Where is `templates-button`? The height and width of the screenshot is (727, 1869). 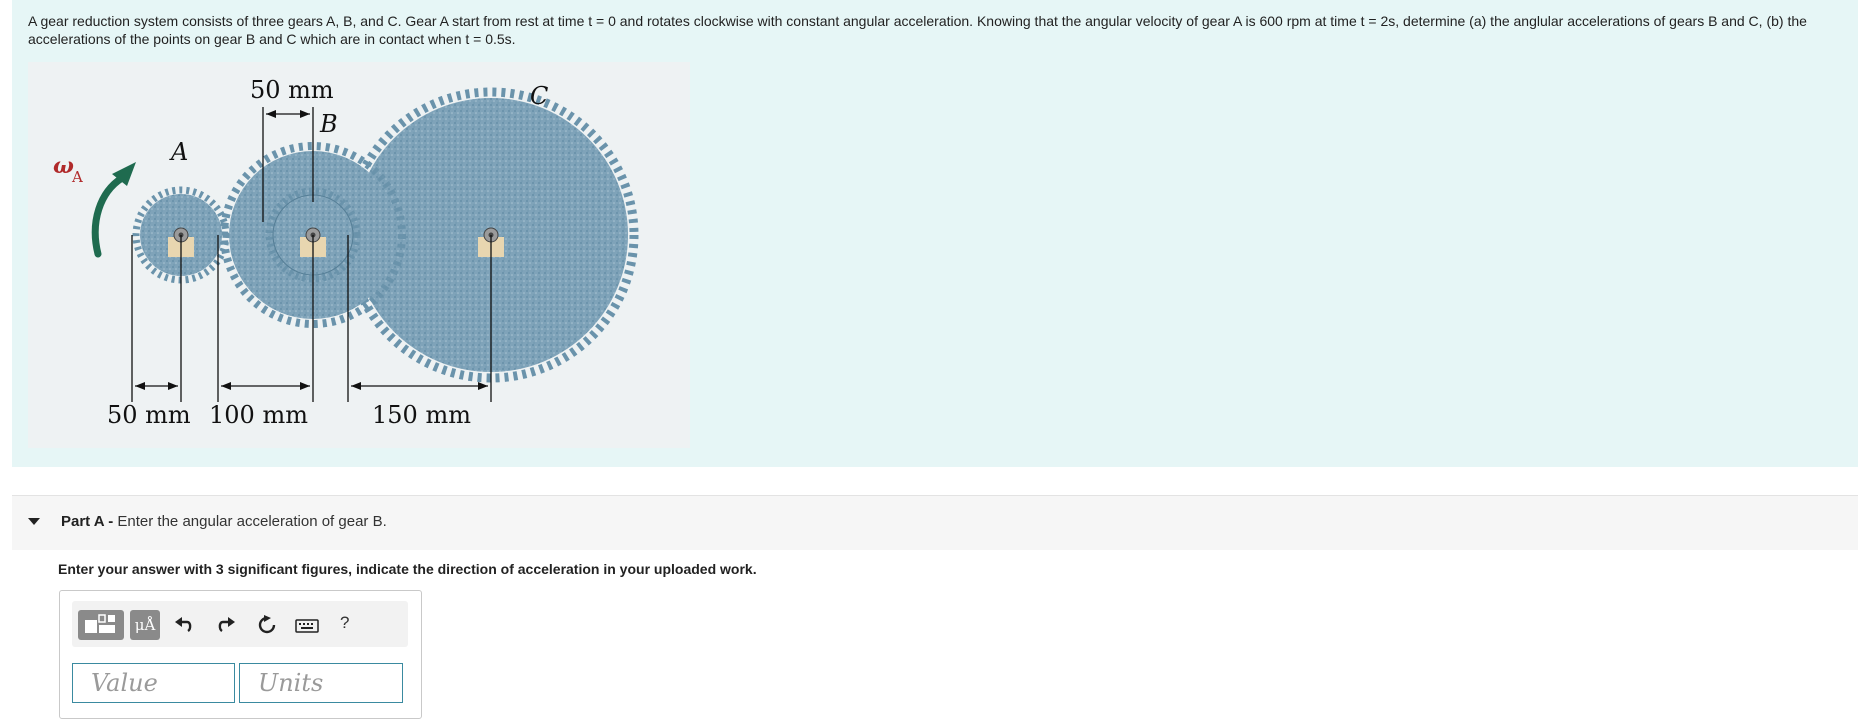 templates-button is located at coordinates (101, 625).